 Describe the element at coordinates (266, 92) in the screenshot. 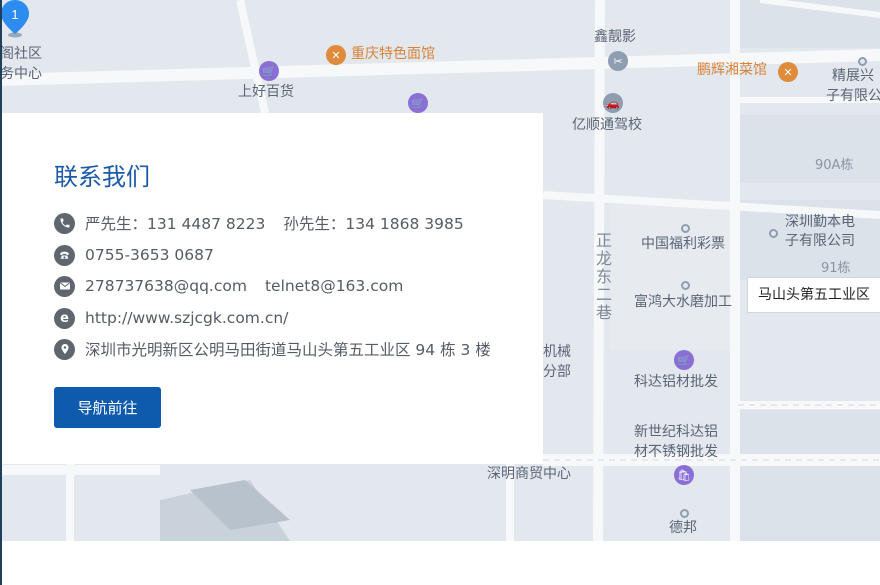

I see `poi-label: 上好百货` at that location.